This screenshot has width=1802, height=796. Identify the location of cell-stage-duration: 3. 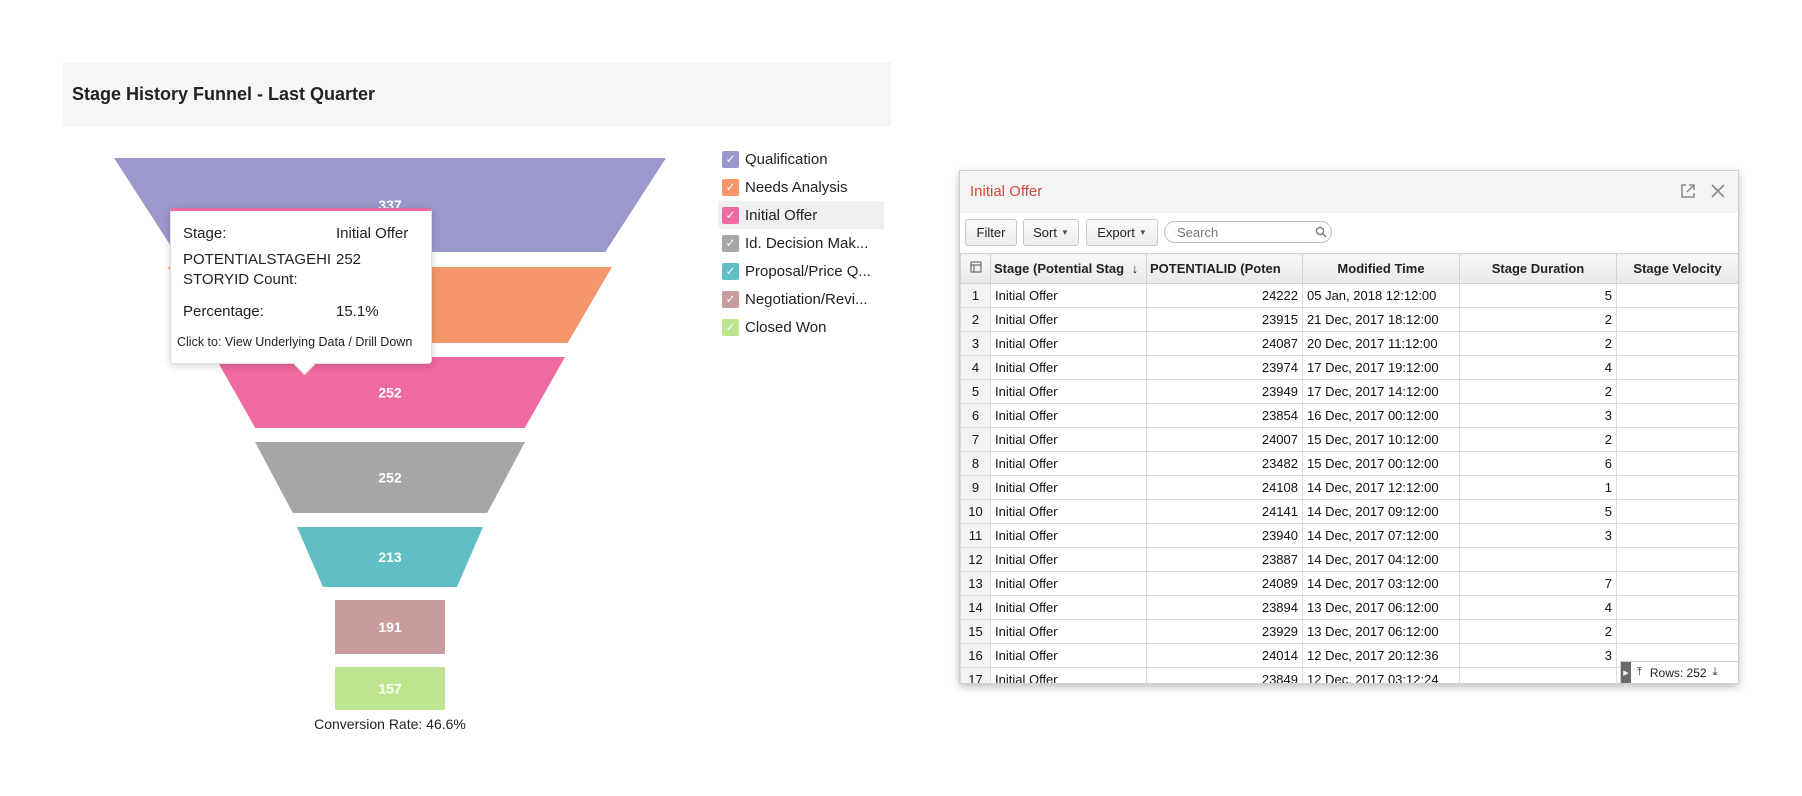
(1538, 535).